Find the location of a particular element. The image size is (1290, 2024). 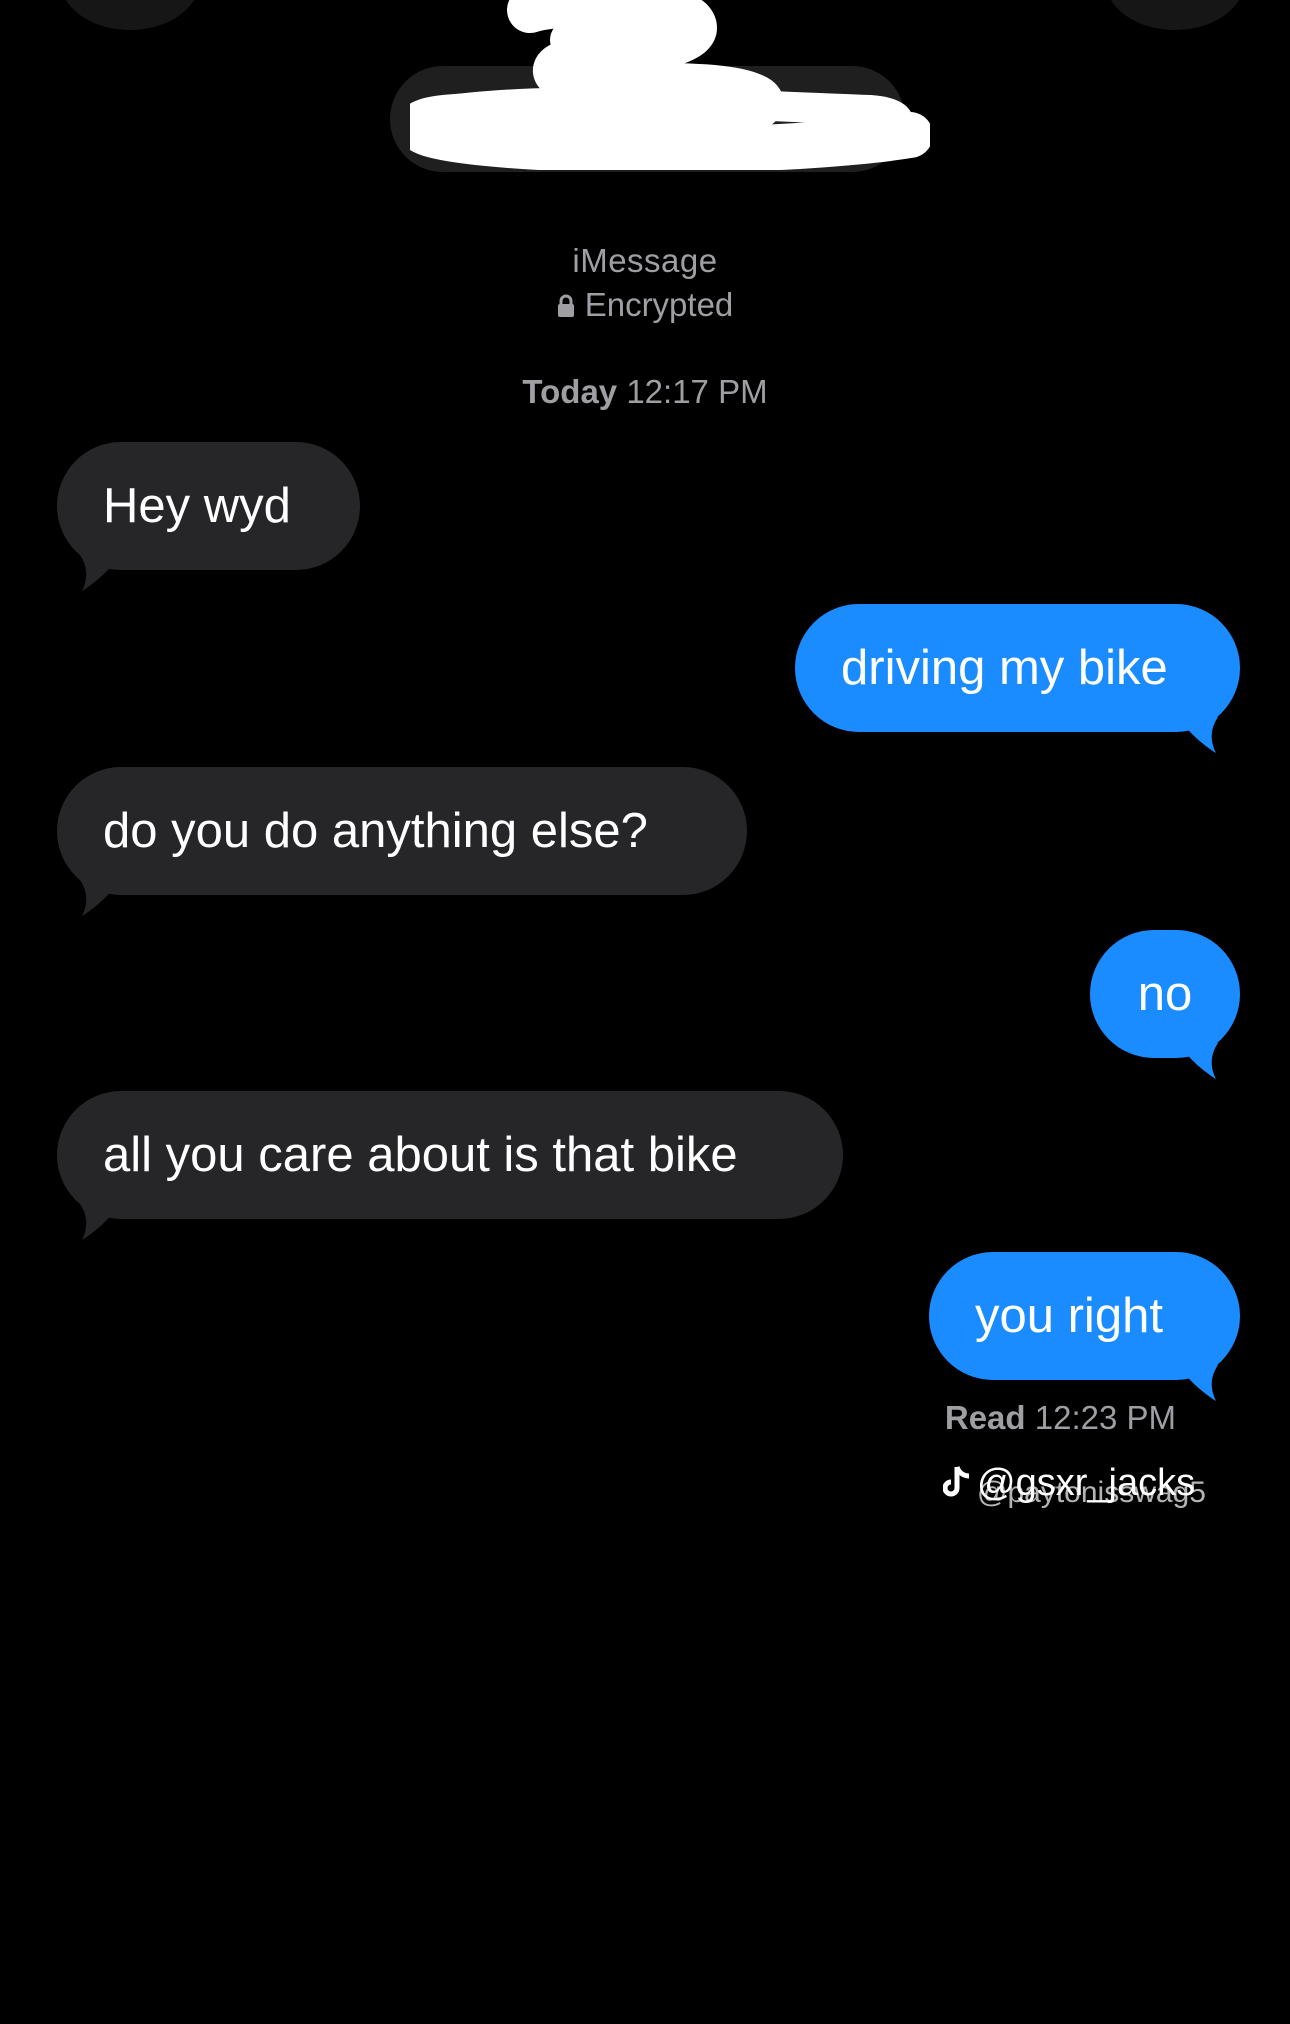

message-text: no is located at coordinates (1165, 994).